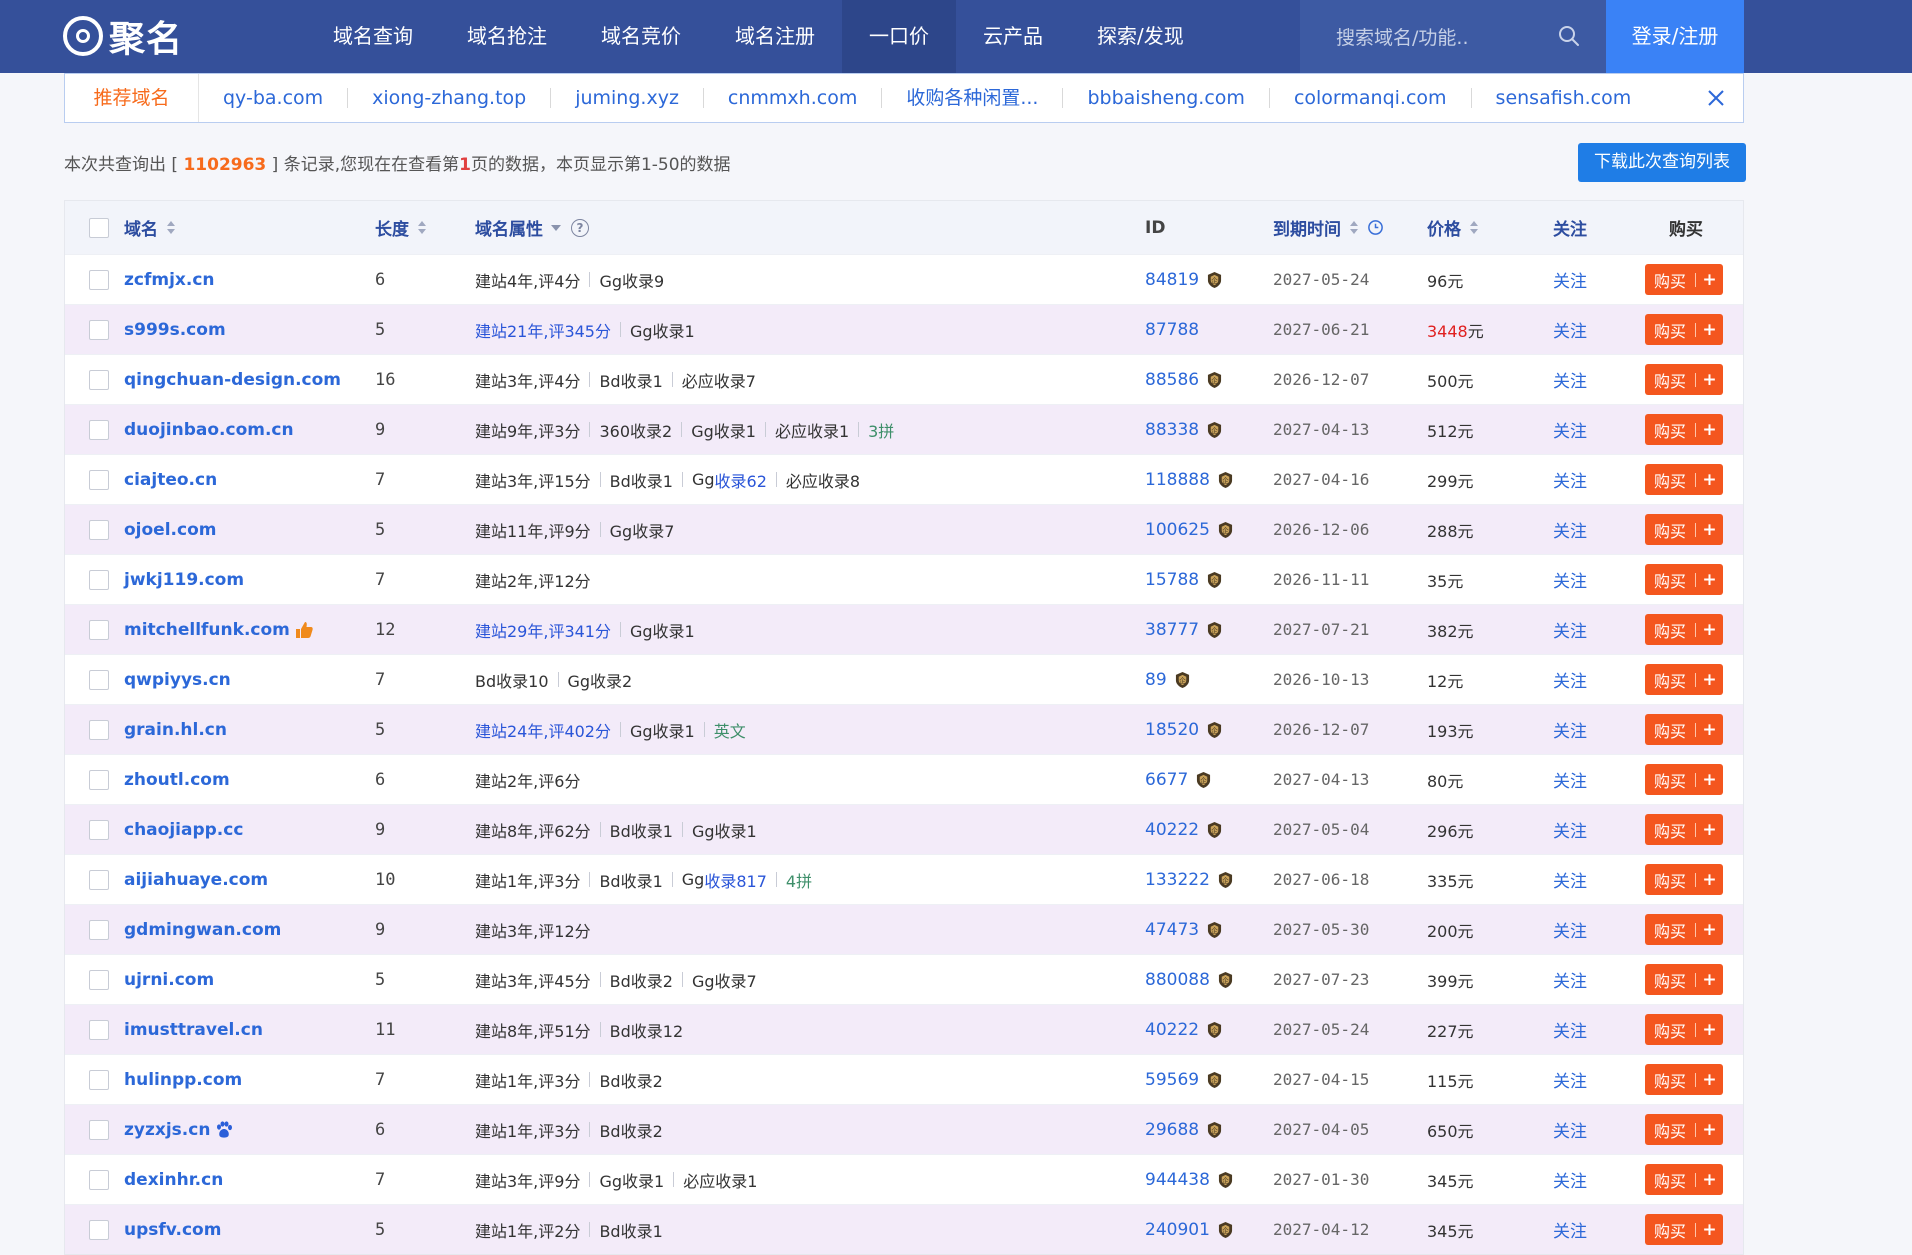  I want to click on domain-link: hulinpp.com, so click(183, 1080).